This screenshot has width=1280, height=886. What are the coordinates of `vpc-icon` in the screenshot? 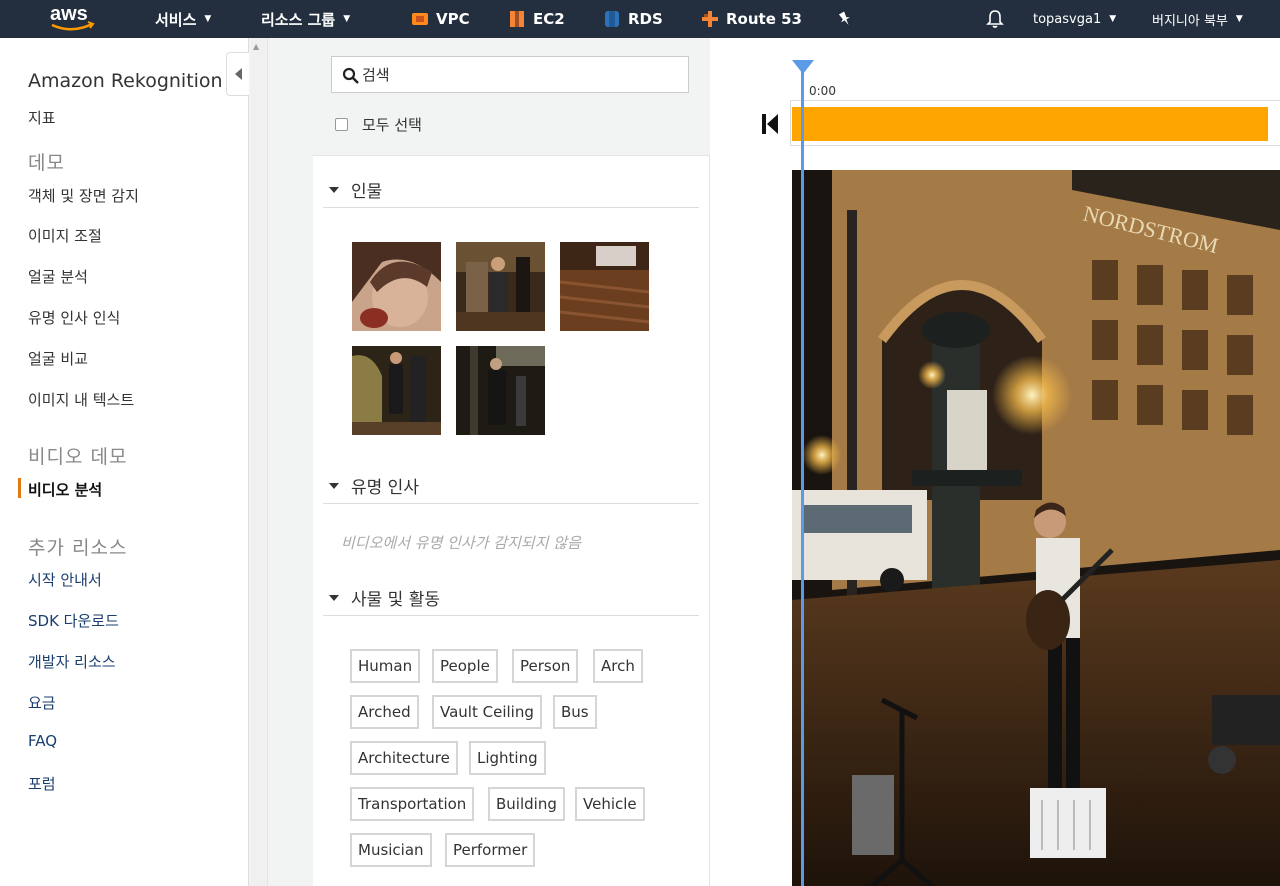 It's located at (420, 19).